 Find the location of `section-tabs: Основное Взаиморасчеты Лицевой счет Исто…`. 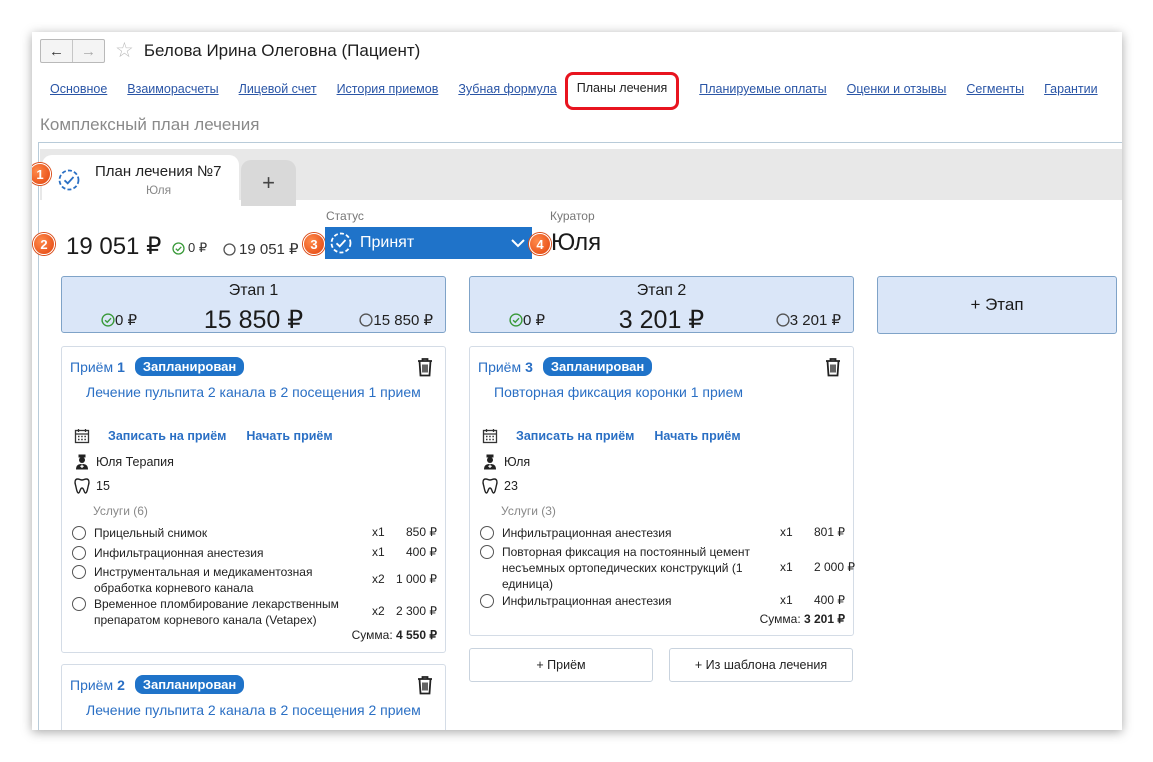

section-tabs: Основное Взаиморасчеты Лицевой счет Исто… is located at coordinates (584, 91).